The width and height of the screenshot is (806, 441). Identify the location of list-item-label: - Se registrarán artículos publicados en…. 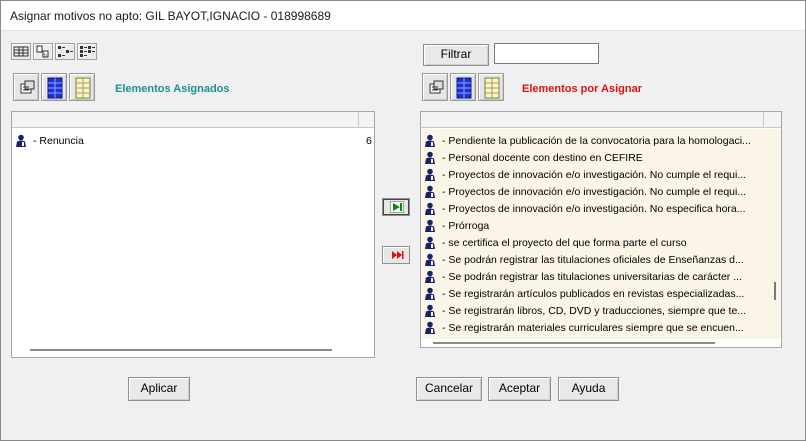
(593, 294).